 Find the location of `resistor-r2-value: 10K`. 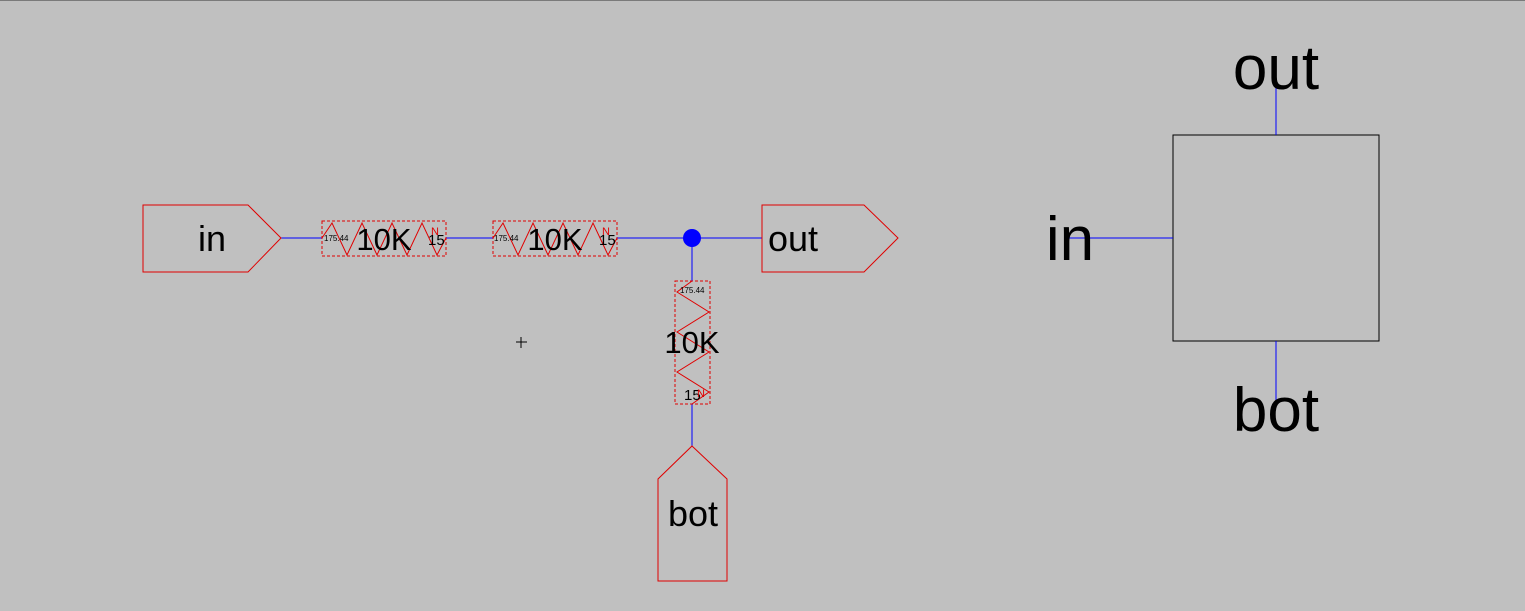

resistor-r2-value: 10K is located at coordinates (554, 239).